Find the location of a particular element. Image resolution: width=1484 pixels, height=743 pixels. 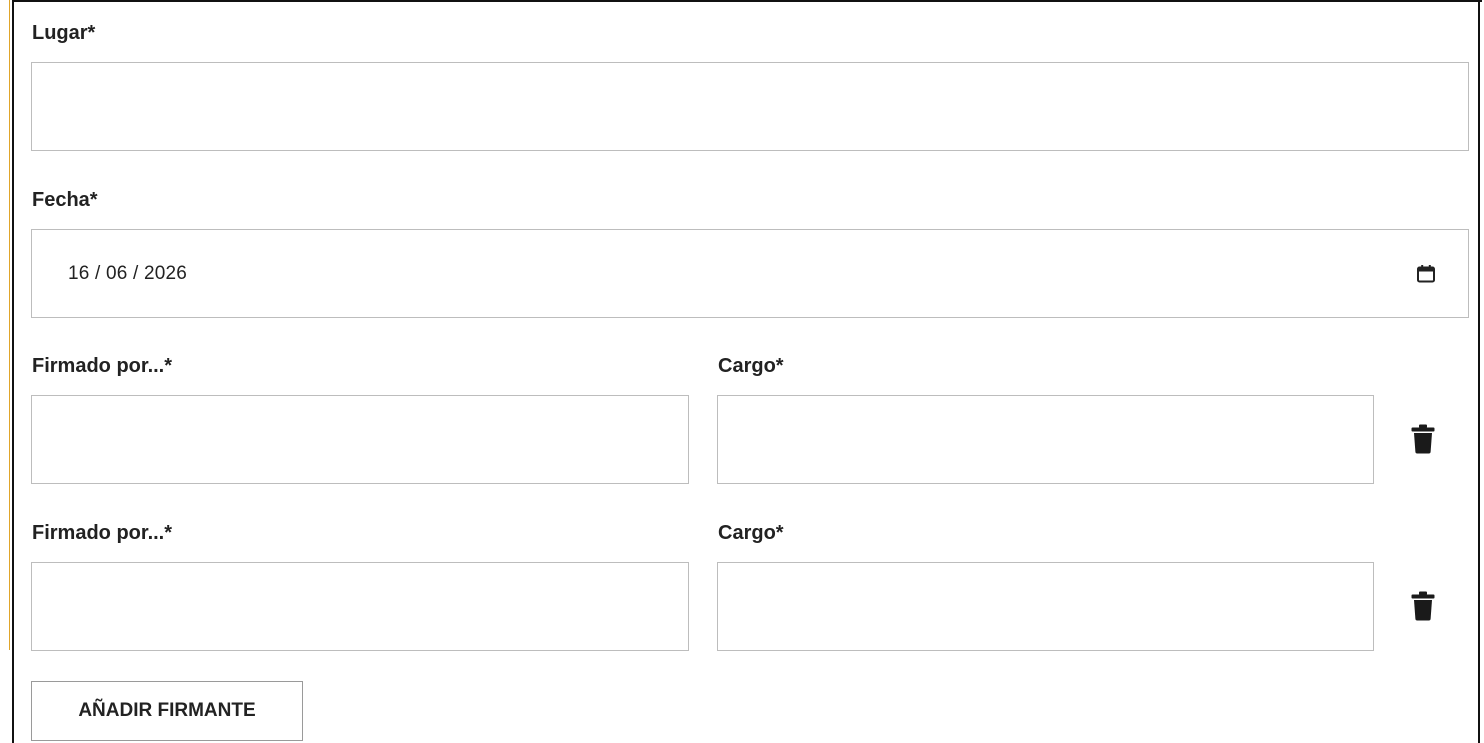

left-accent-border is located at coordinates (5, 325).